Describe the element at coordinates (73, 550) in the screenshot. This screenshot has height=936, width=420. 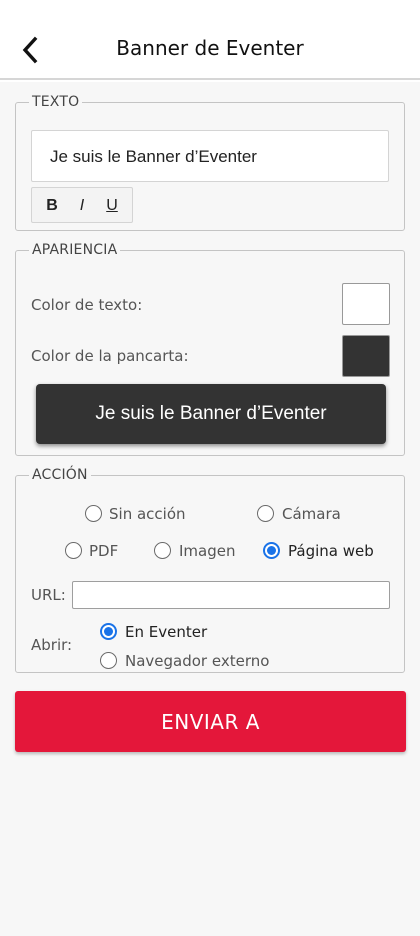
I see `radio-pdf` at that location.